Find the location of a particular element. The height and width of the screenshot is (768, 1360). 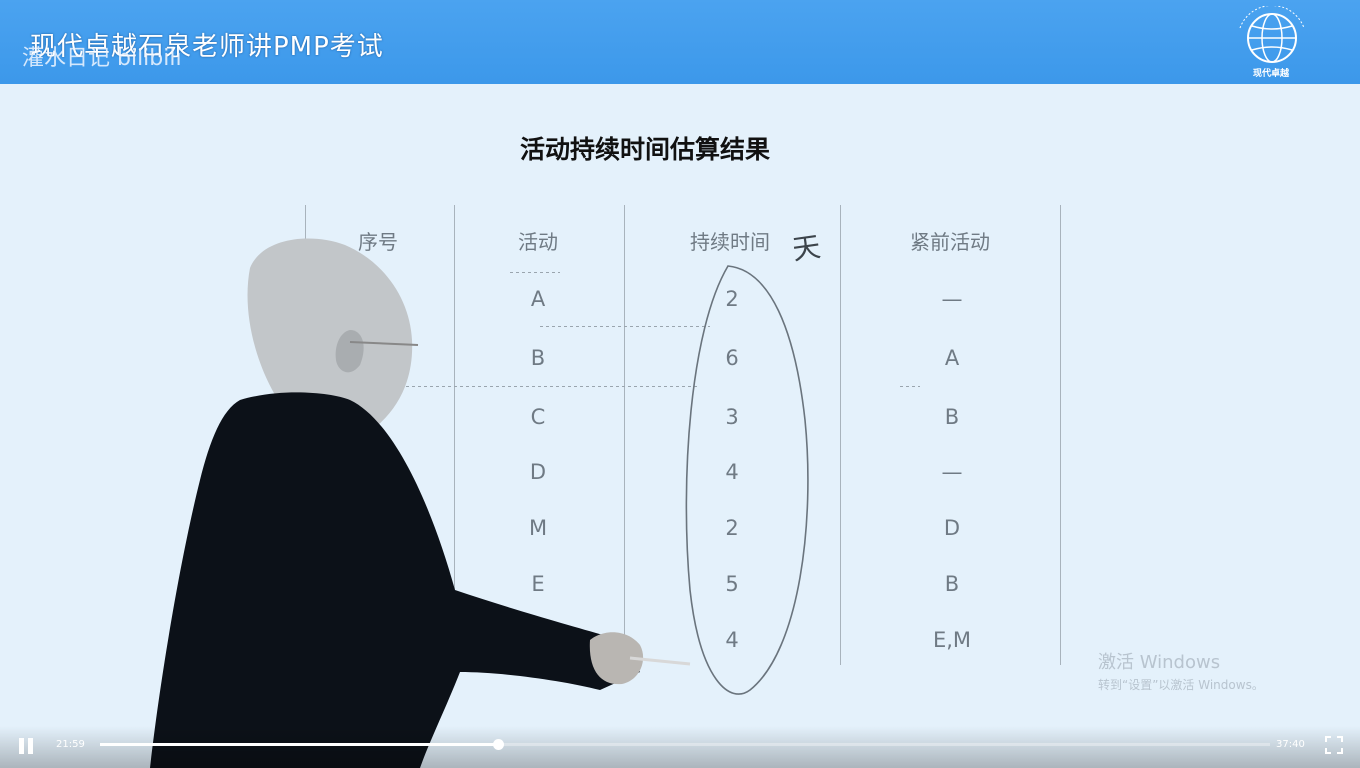

progress-handle is located at coordinates (498, 744).